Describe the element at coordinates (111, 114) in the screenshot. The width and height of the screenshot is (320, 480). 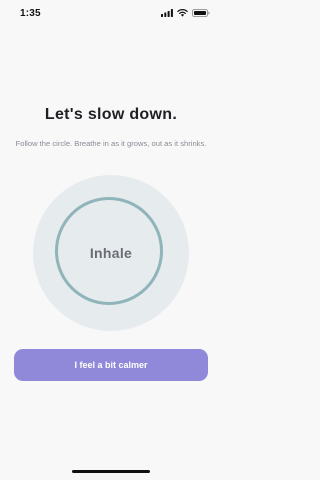
I see `page-title: Let's slow down.` at that location.